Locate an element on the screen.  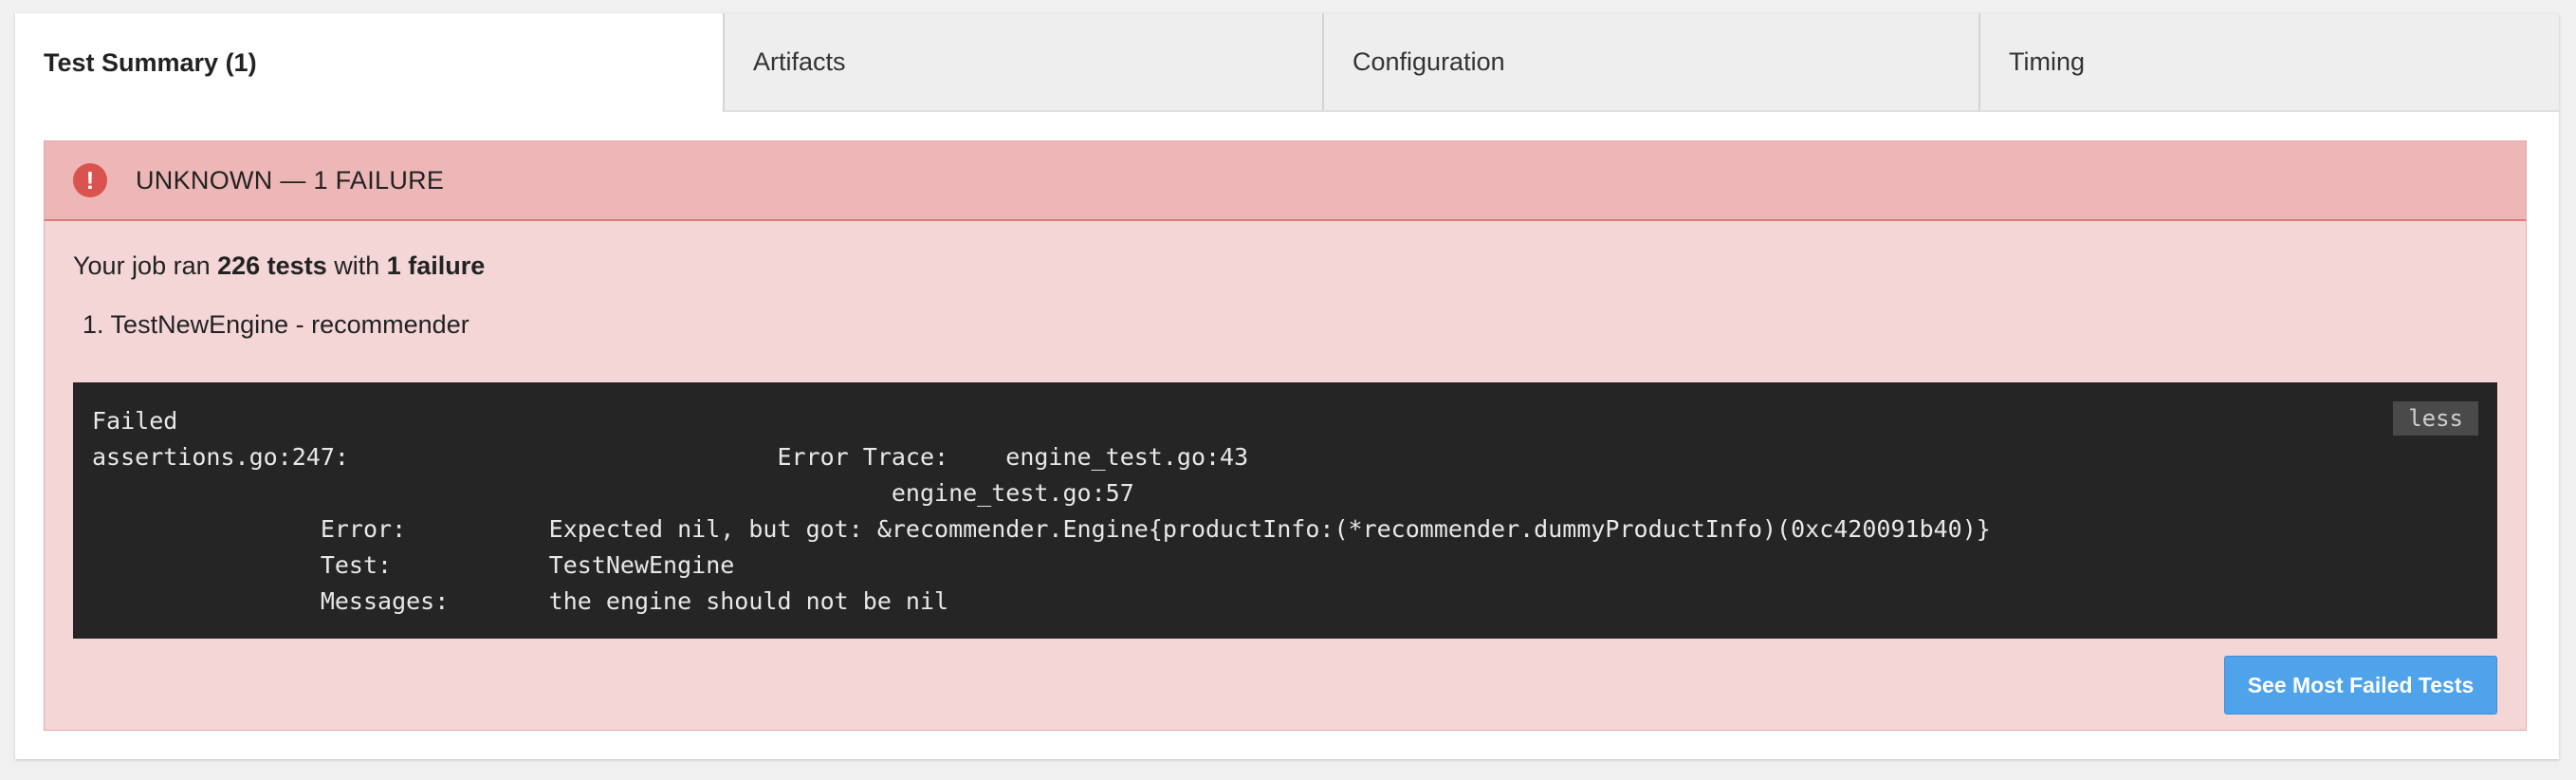
failed-test-number: 1. is located at coordinates (93, 324).